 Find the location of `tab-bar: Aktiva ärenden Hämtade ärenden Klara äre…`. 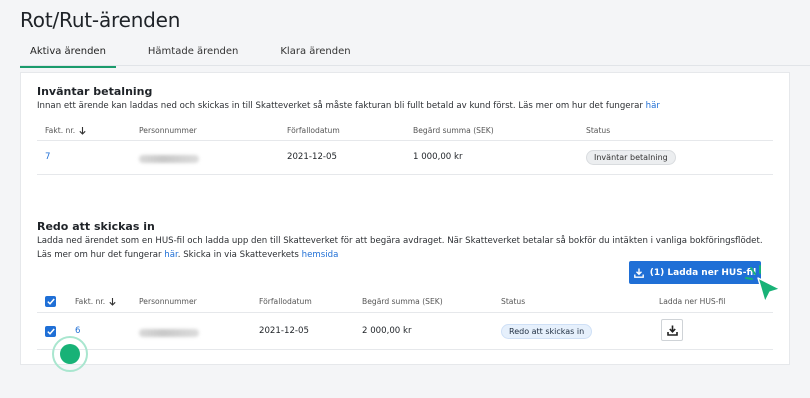

tab-bar: Aktiva ärenden Hämtade ärenden Klara äre… is located at coordinates (201, 54).